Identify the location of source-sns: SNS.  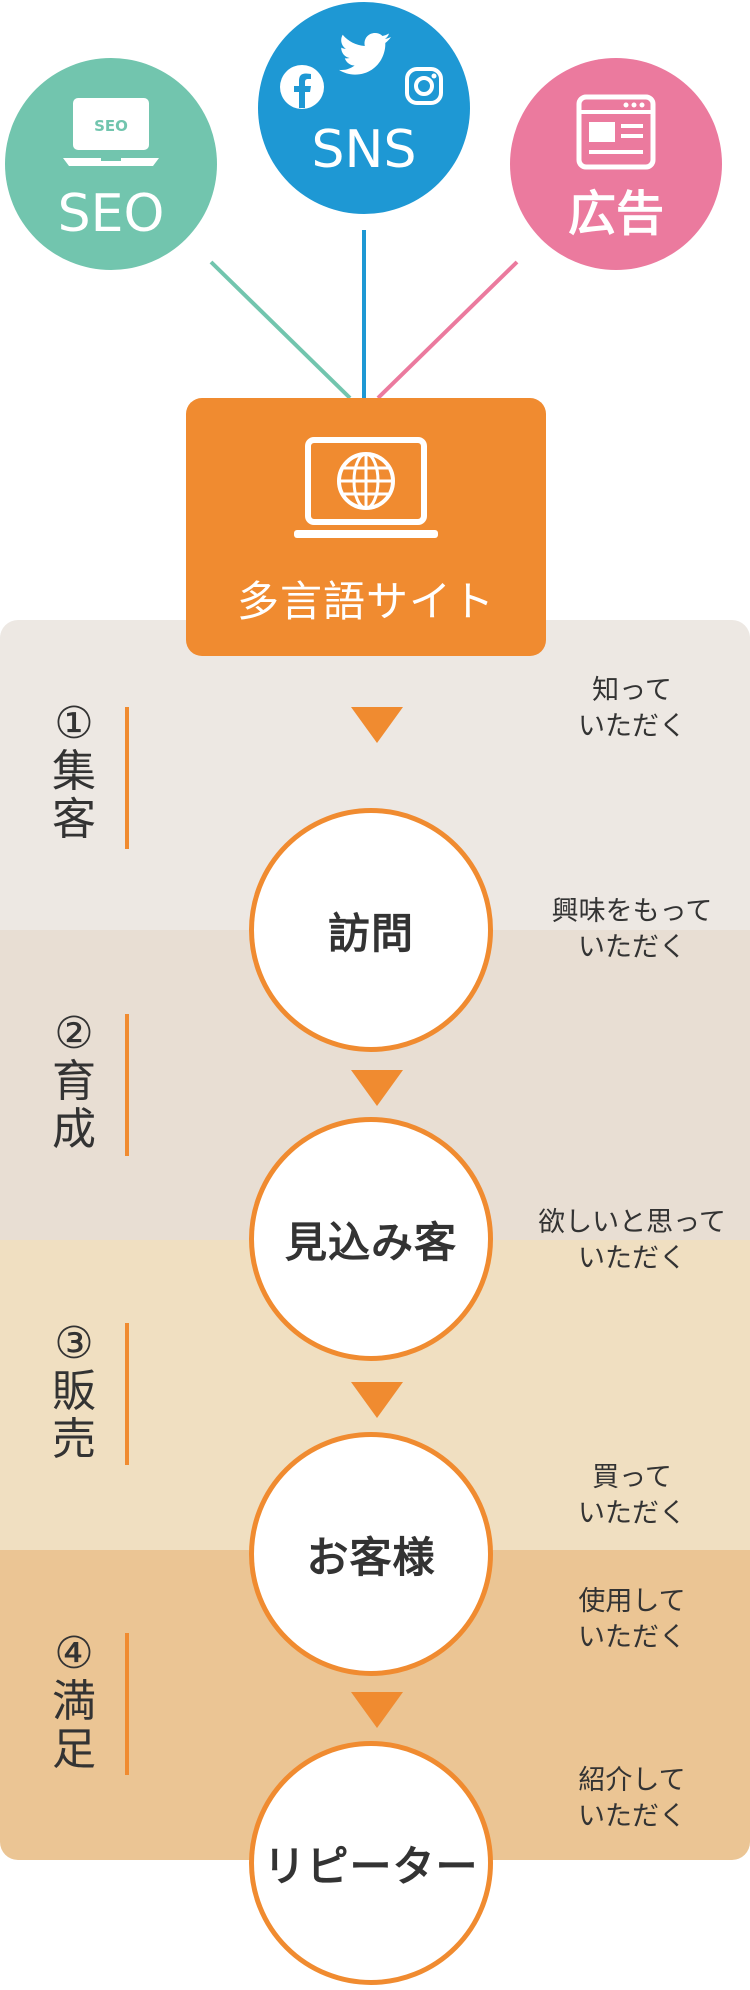
(364, 108).